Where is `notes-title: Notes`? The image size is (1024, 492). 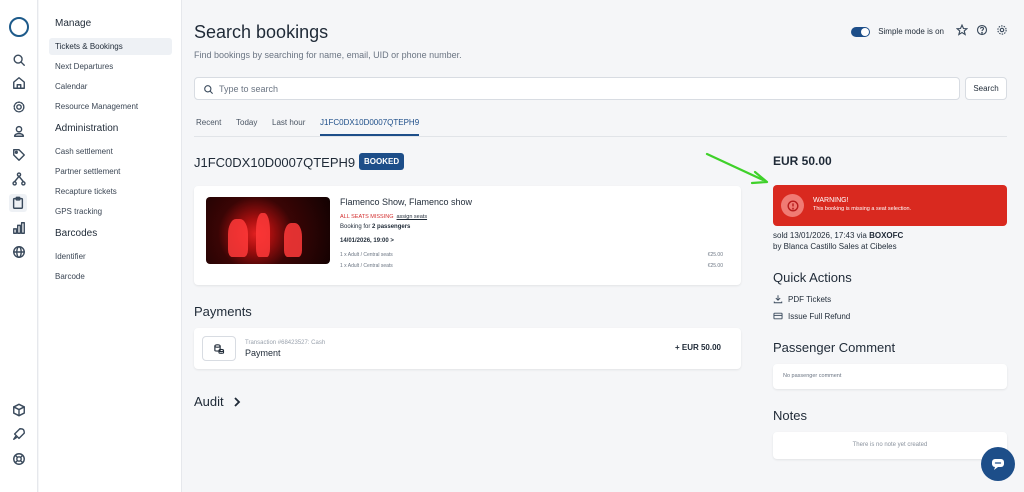
notes-title: Notes is located at coordinates (790, 415).